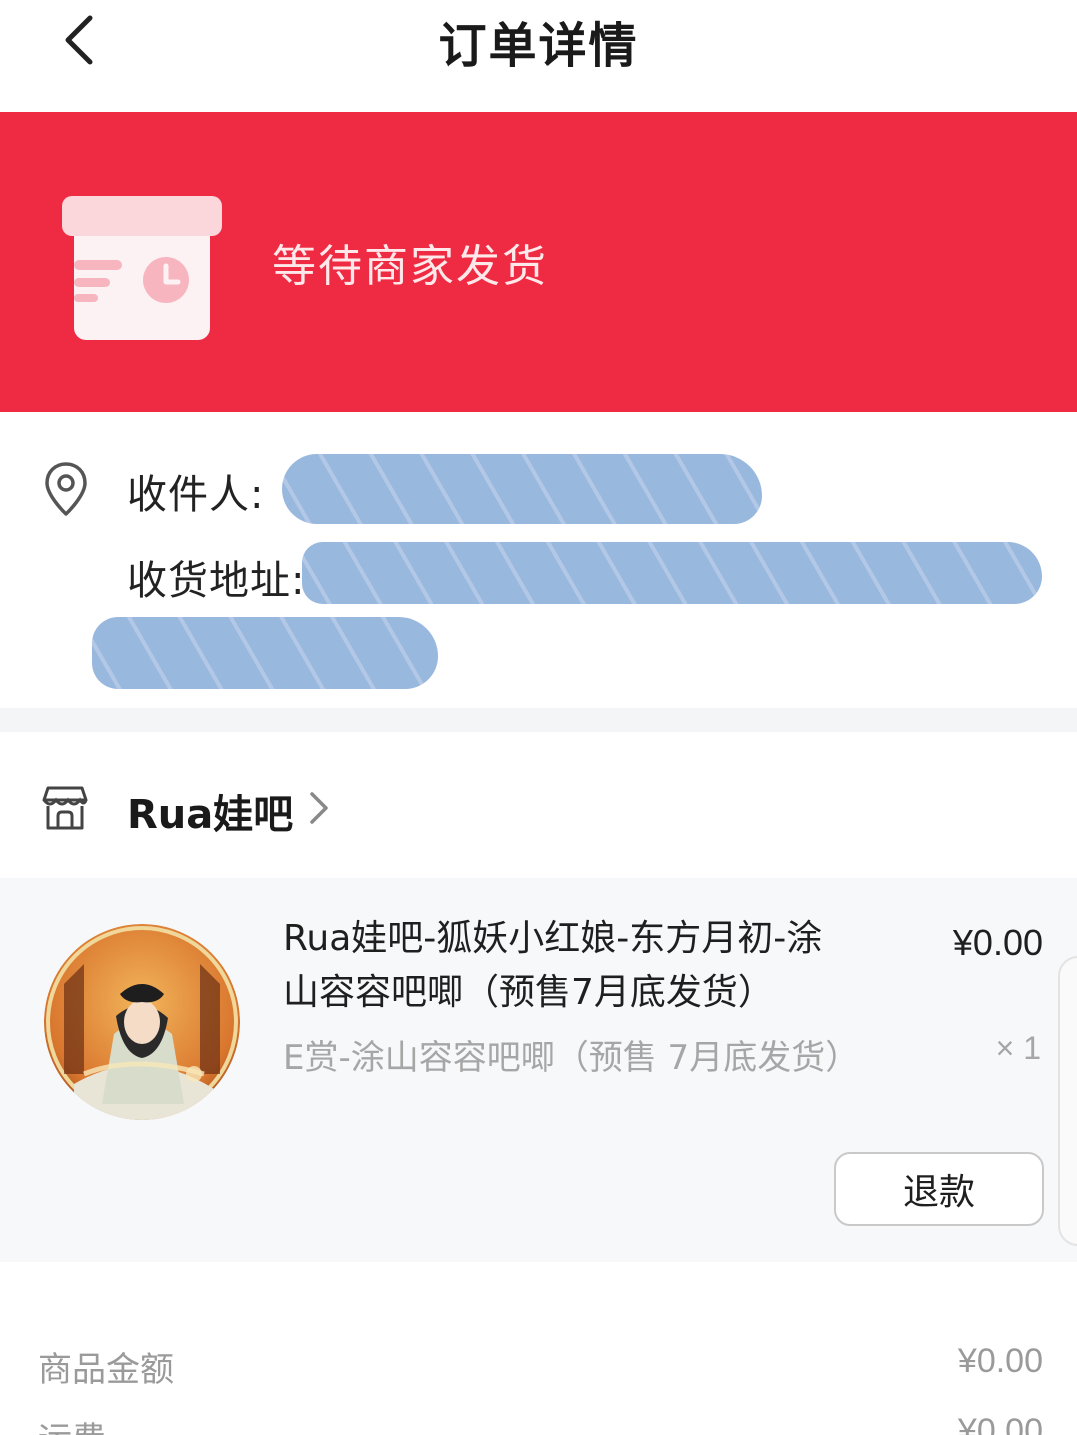 The image size is (1077, 1435). I want to click on location-pin-icon, so click(66, 489).